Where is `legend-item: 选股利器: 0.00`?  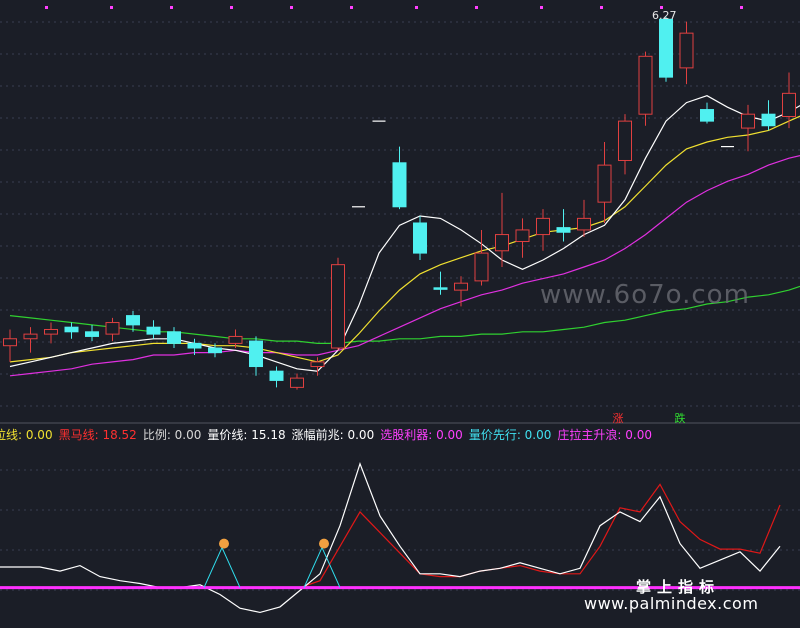 legend-item: 选股利器: 0.00 is located at coordinates (421, 435).